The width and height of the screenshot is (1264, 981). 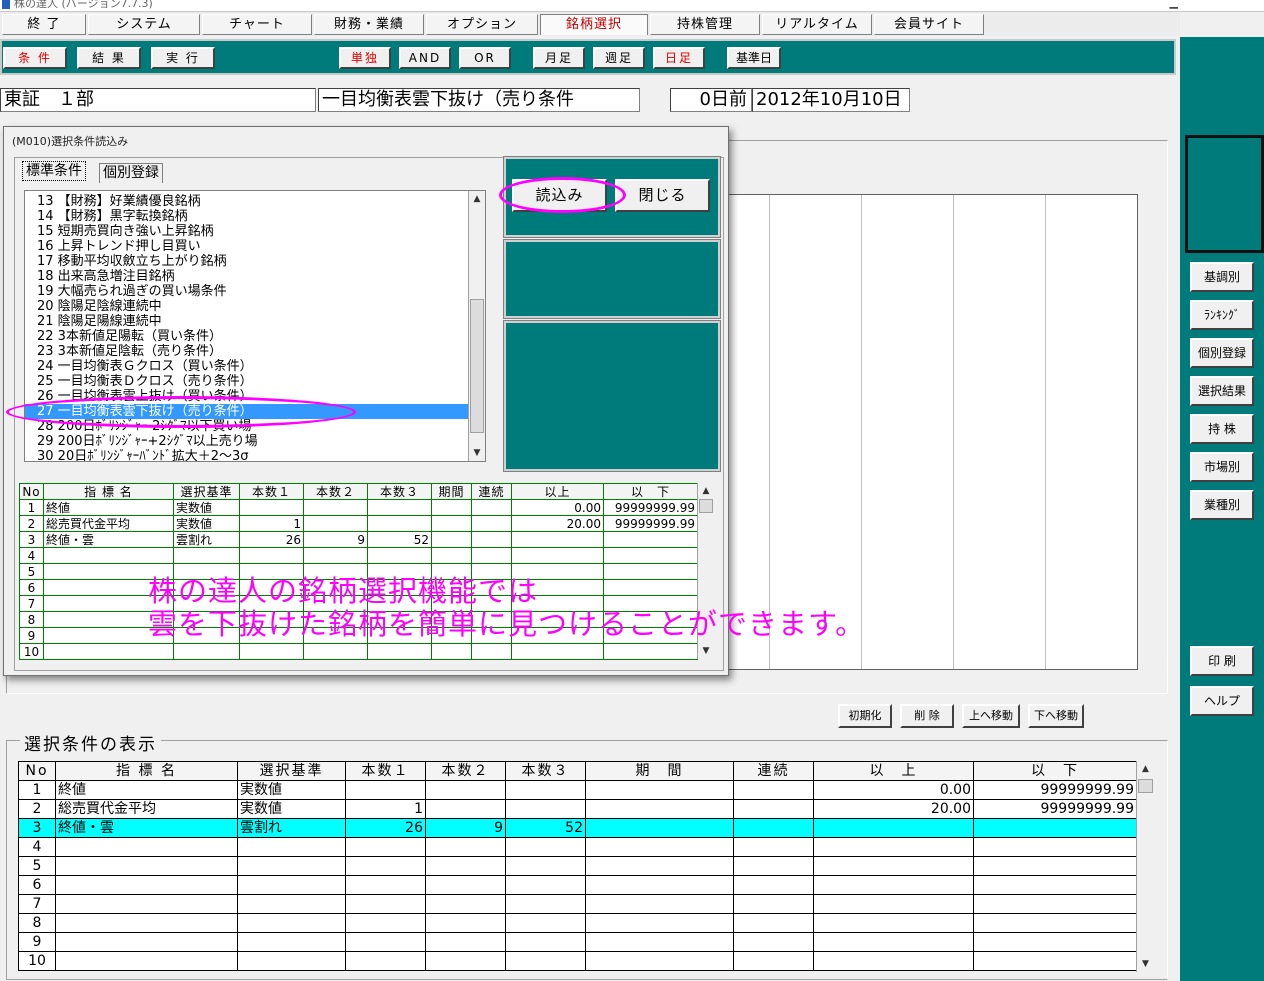 I want to click on menu-chart: チャート, so click(x=257, y=24).